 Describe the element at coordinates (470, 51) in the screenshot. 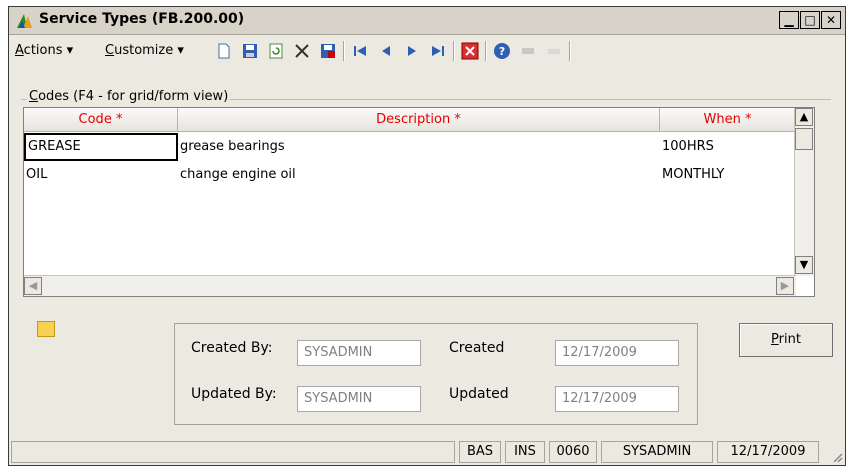

I see `cancel-close-icon` at that location.